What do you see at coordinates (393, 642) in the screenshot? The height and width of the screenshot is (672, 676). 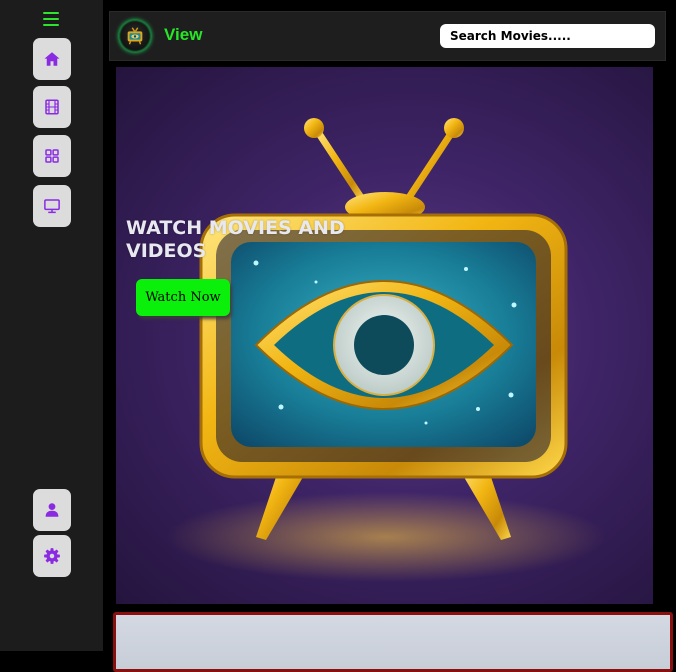 I see `content-card` at bounding box center [393, 642].